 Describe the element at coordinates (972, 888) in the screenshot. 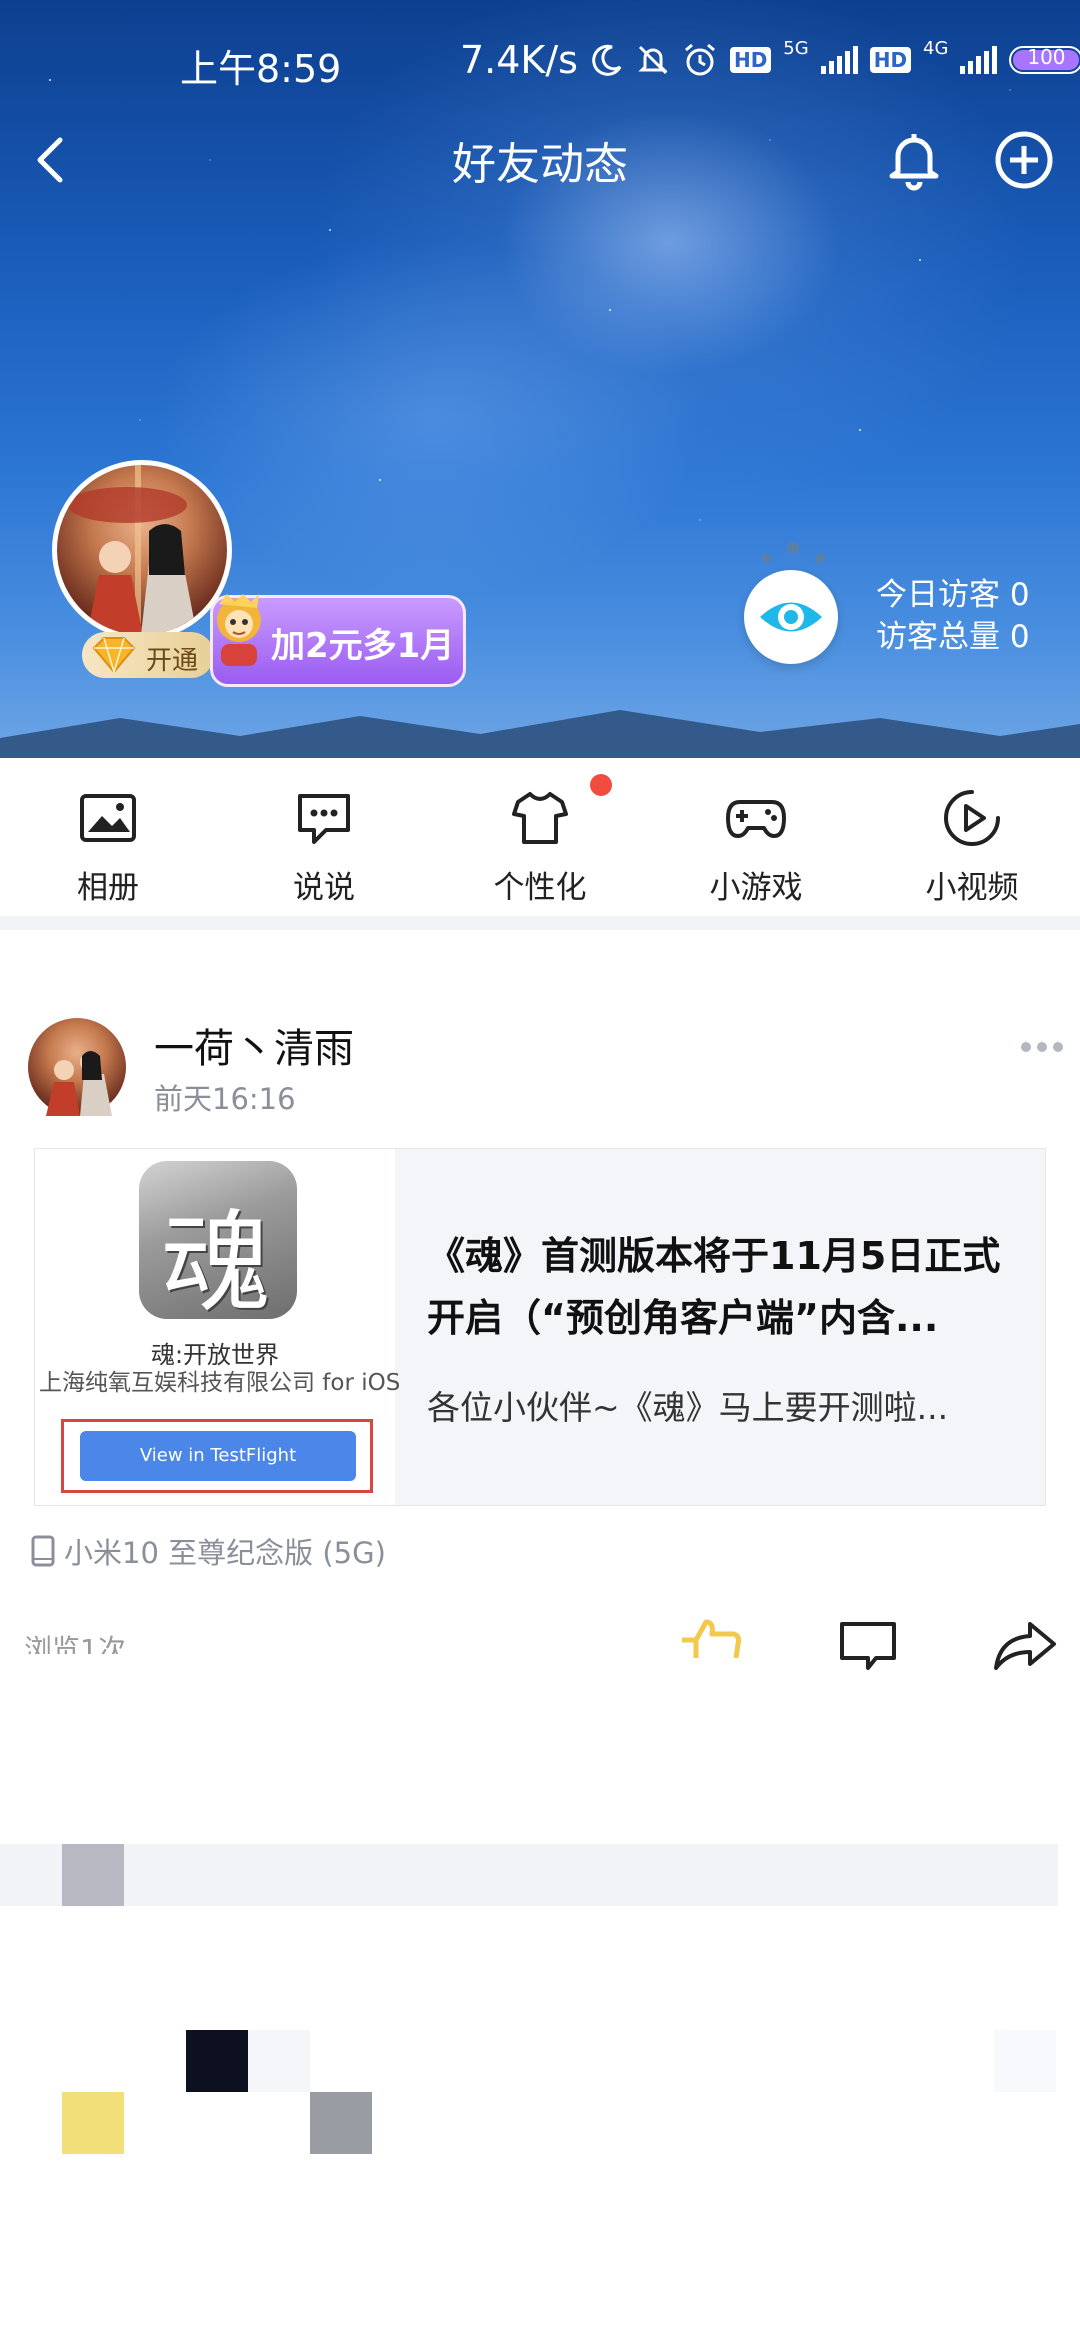

I see `quick-nav-label: 小视频` at that location.